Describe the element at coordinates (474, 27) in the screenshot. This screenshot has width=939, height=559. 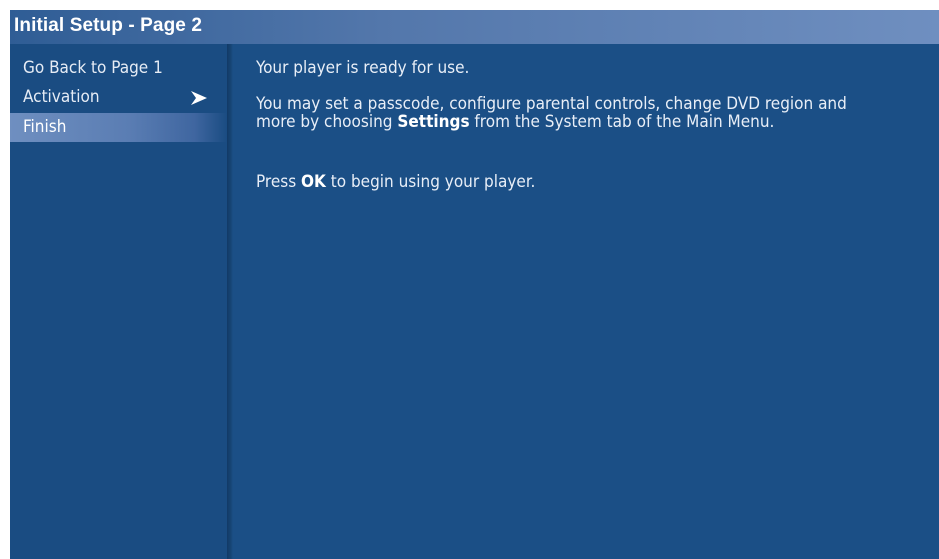
I see `title-bar: Initial Setup - Page 2` at that location.